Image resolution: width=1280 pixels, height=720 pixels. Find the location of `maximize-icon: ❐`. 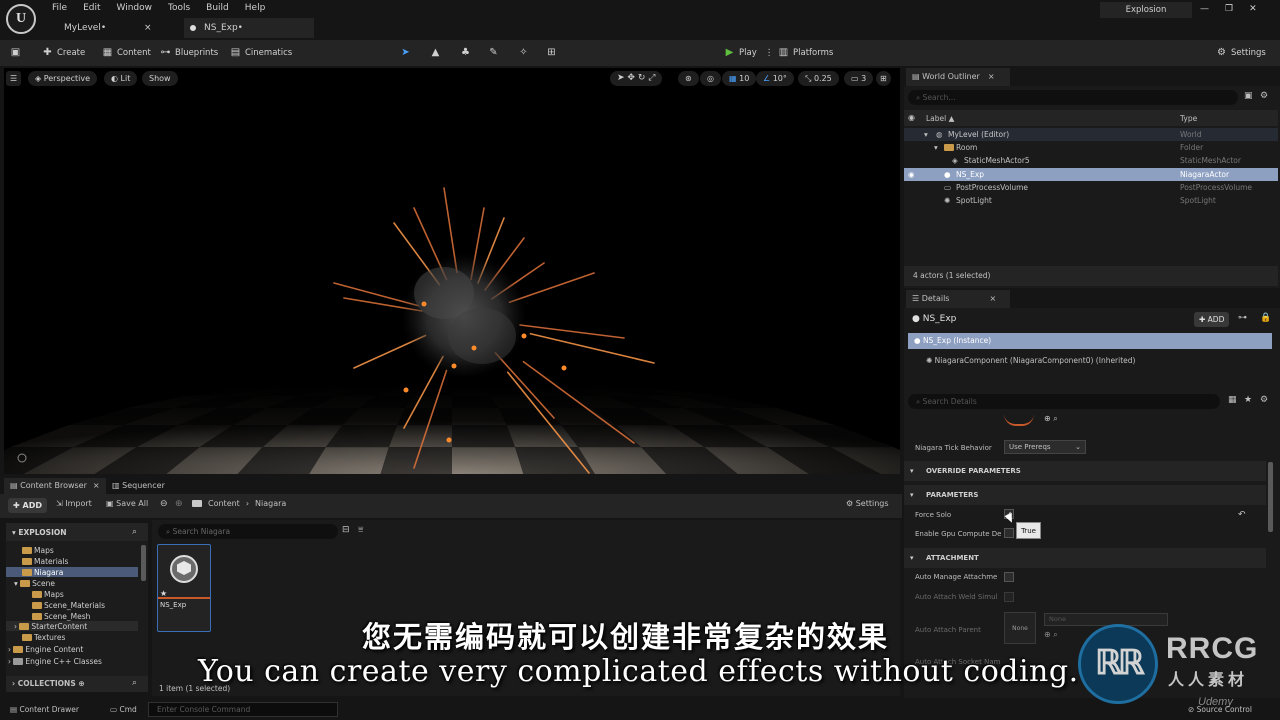

maximize-icon: ❐ is located at coordinates (1229, 9).